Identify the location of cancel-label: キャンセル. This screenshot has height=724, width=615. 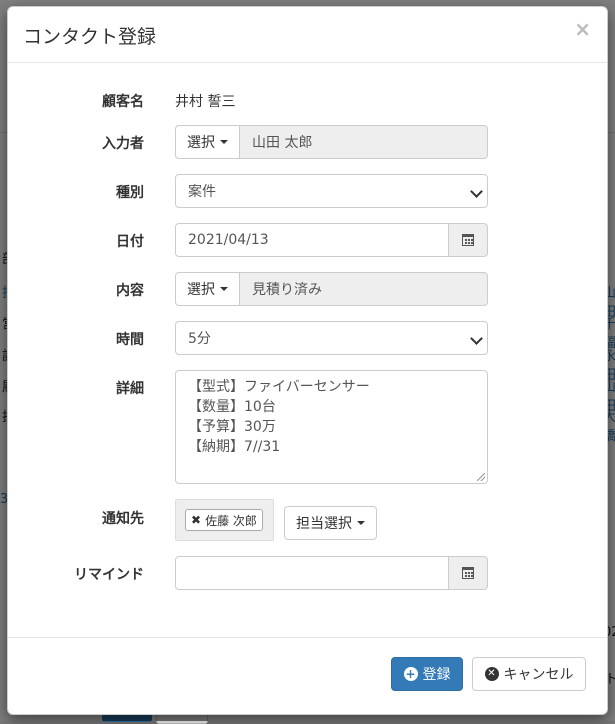
(538, 675).